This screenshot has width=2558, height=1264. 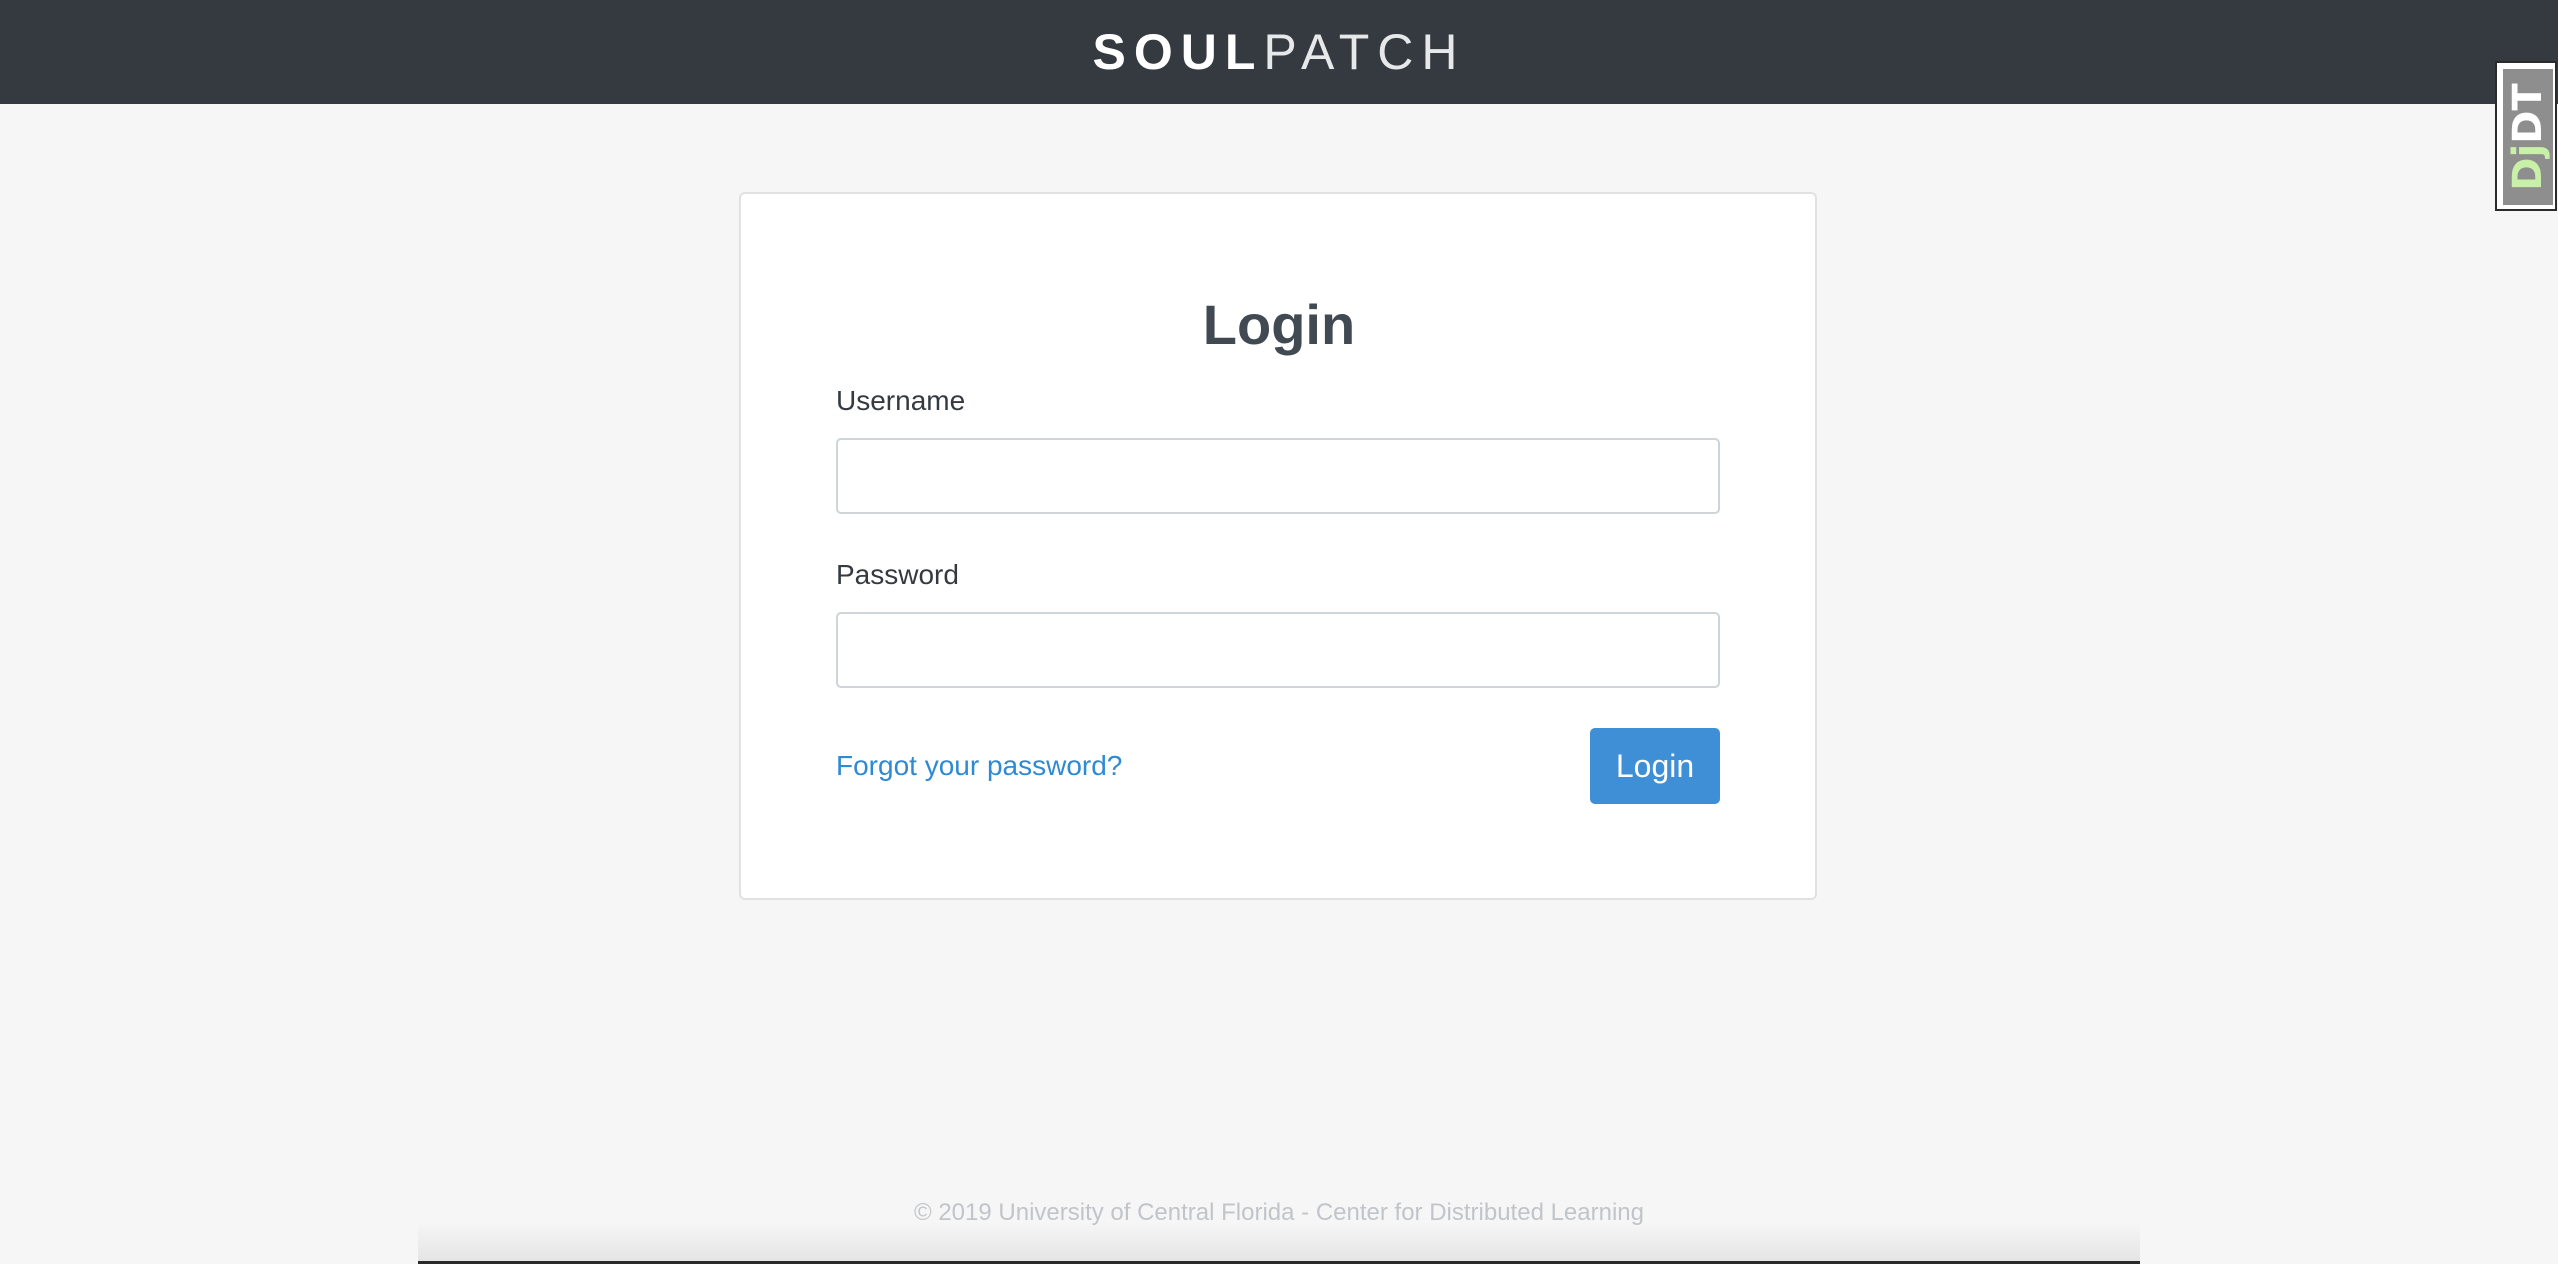 I want to click on brand-logo-bold: SOUL, so click(x=1178, y=52).